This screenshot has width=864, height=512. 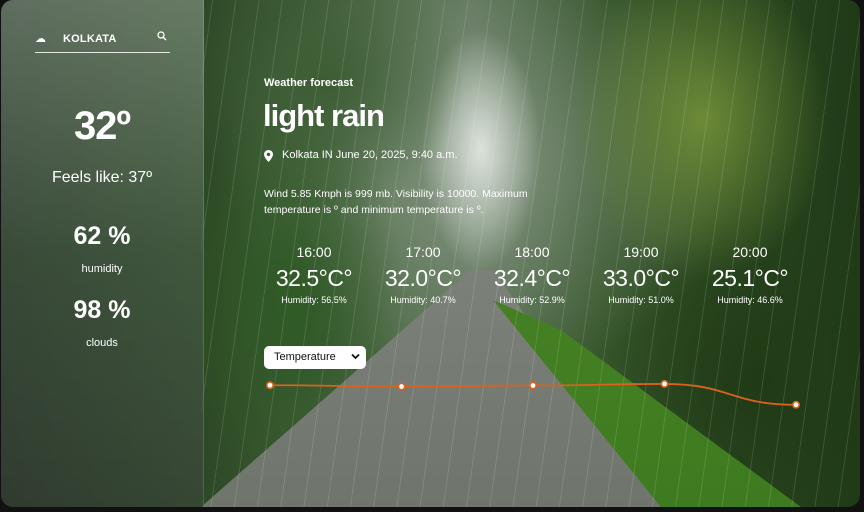 I want to click on forecast-time: 20:00, so click(x=750, y=252).